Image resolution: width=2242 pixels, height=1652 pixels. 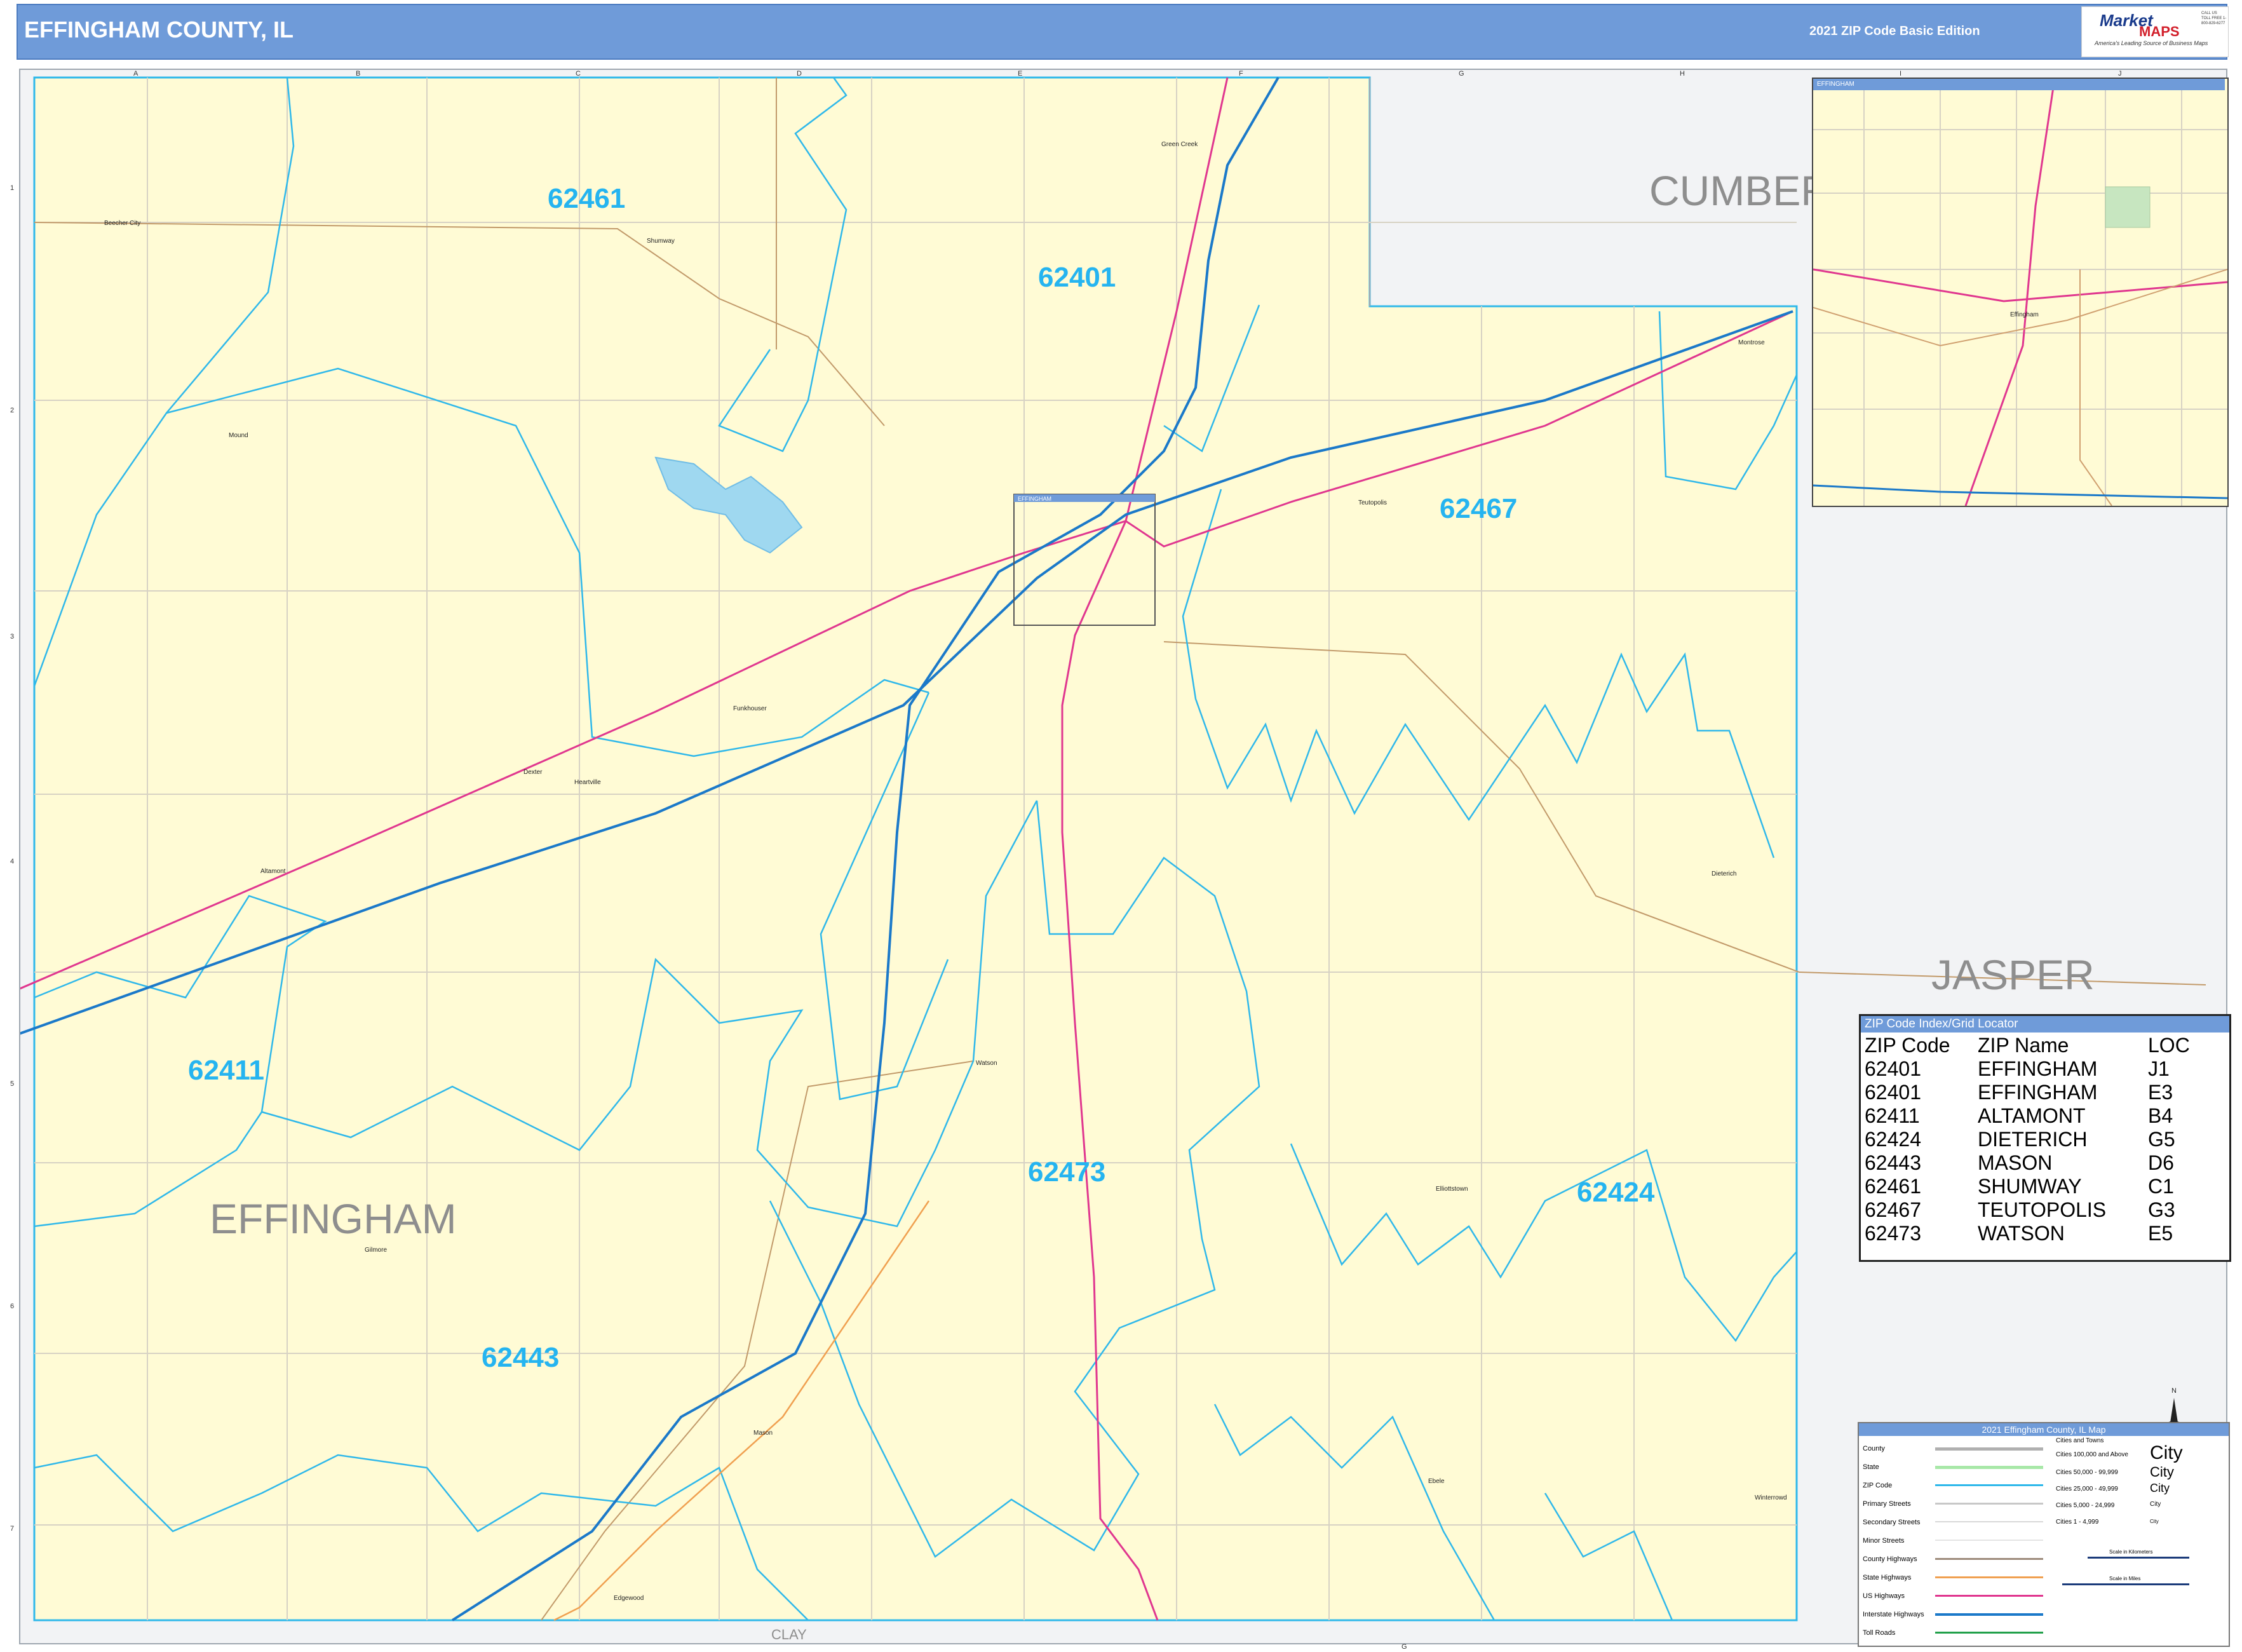 I want to click on zip-name-cell: TEUTOPOLIS, so click(x=2042, y=1210).